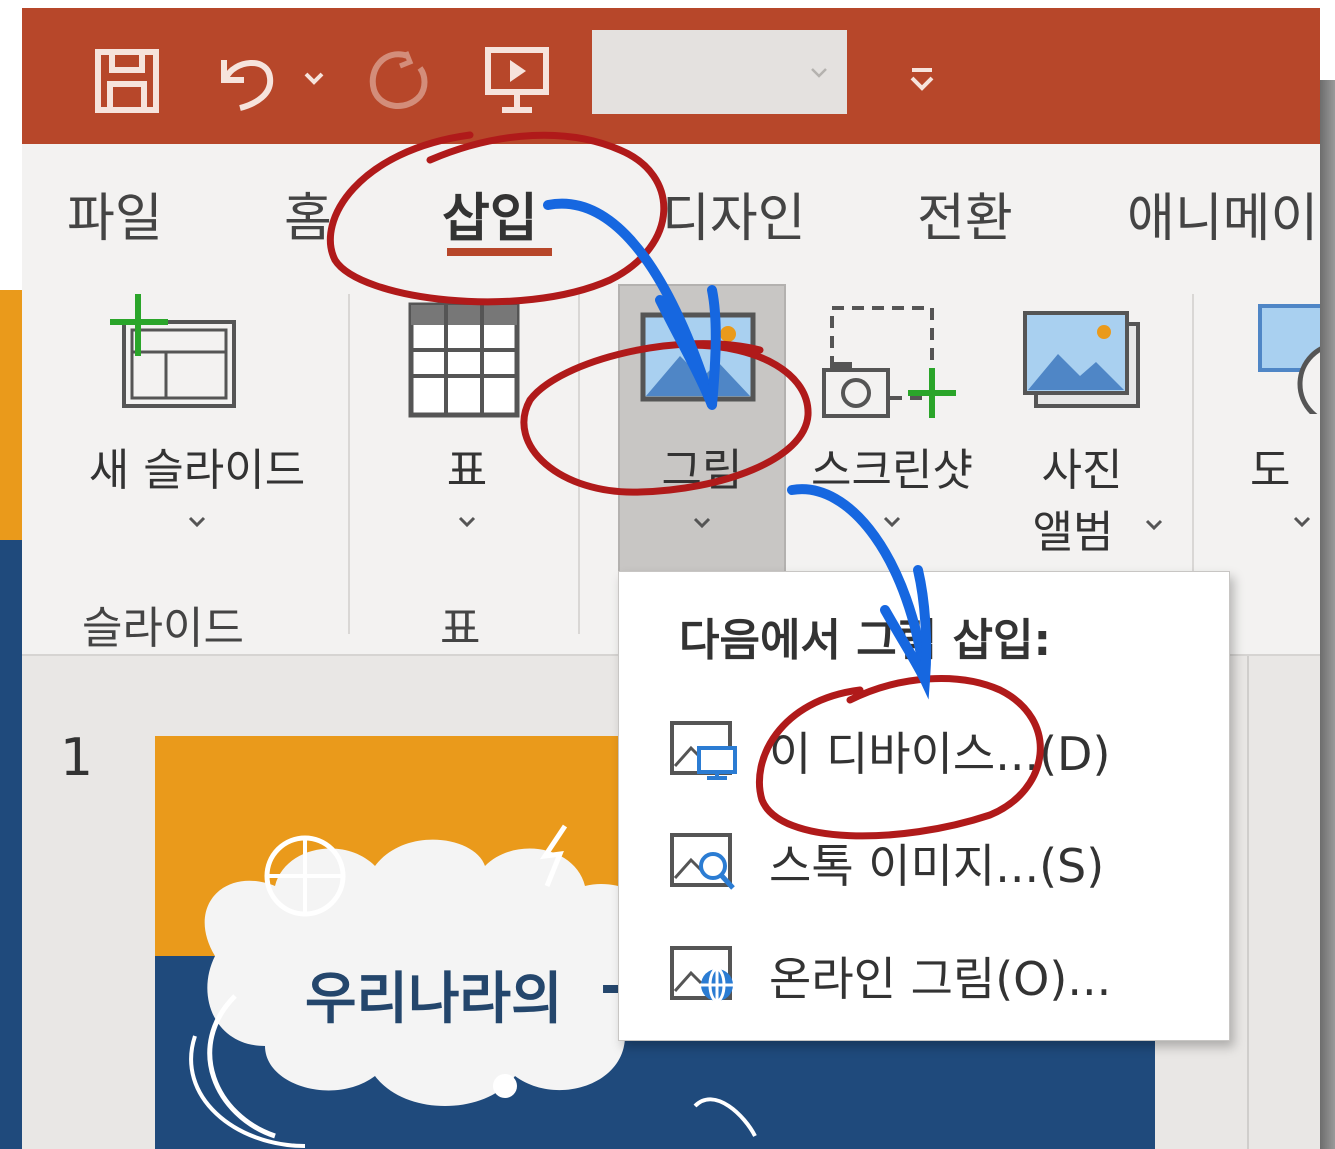 The image size is (1335, 1149). Describe the element at coordinates (1222, 213) in the screenshot. I see `tab-animations: 애니메이` at that location.